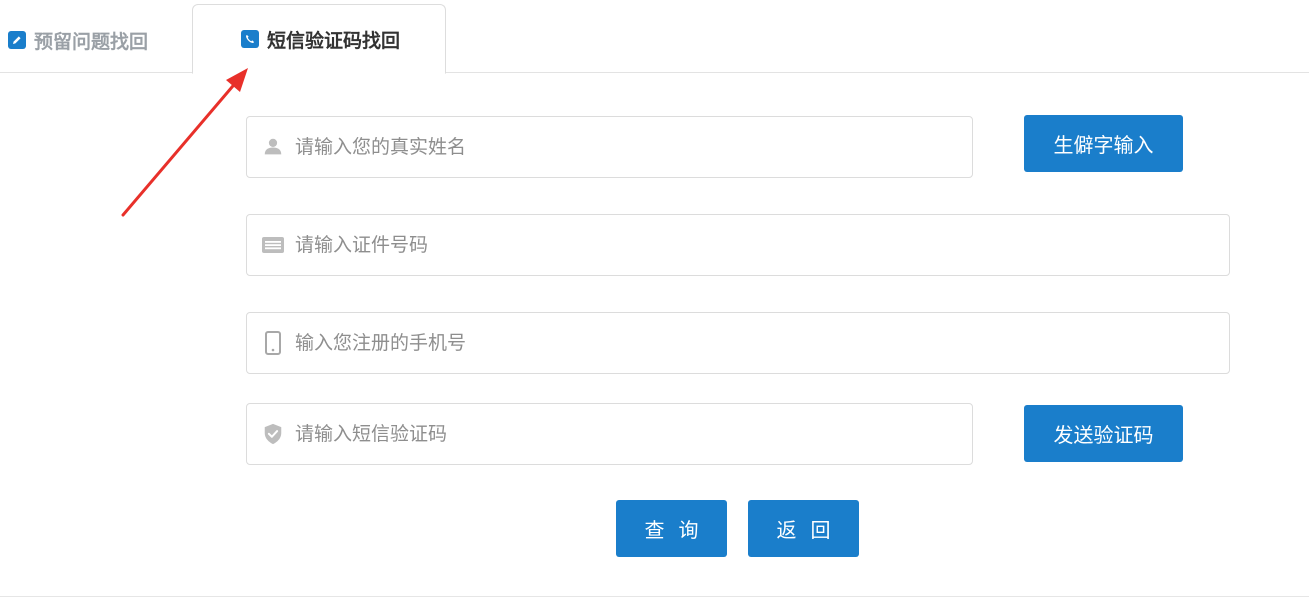 The image size is (1309, 609). What do you see at coordinates (762, 343) in the screenshot?
I see `phone-number-input` at bounding box center [762, 343].